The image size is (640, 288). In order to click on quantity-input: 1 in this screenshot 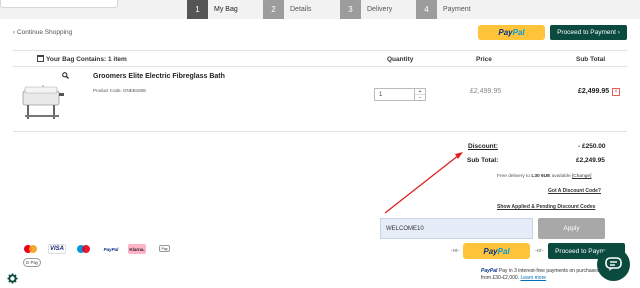, I will do `click(394, 94)`.